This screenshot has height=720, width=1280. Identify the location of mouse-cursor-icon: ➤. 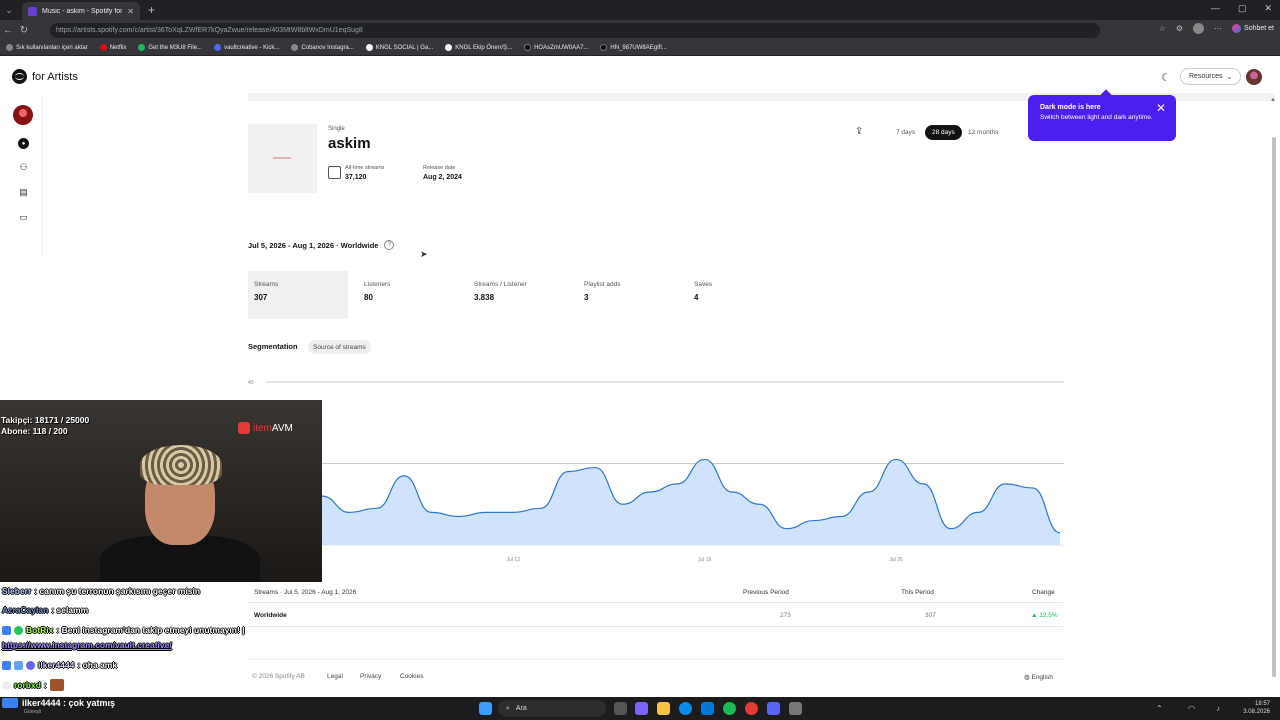
(424, 254).